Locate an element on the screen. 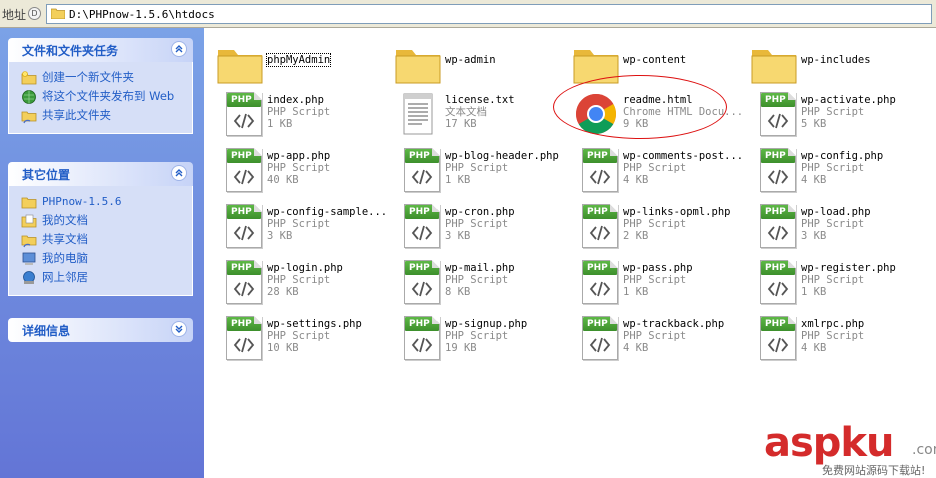 The height and width of the screenshot is (478, 936). place-phpnow: PHPnow-1.5.6 is located at coordinates (106, 202).